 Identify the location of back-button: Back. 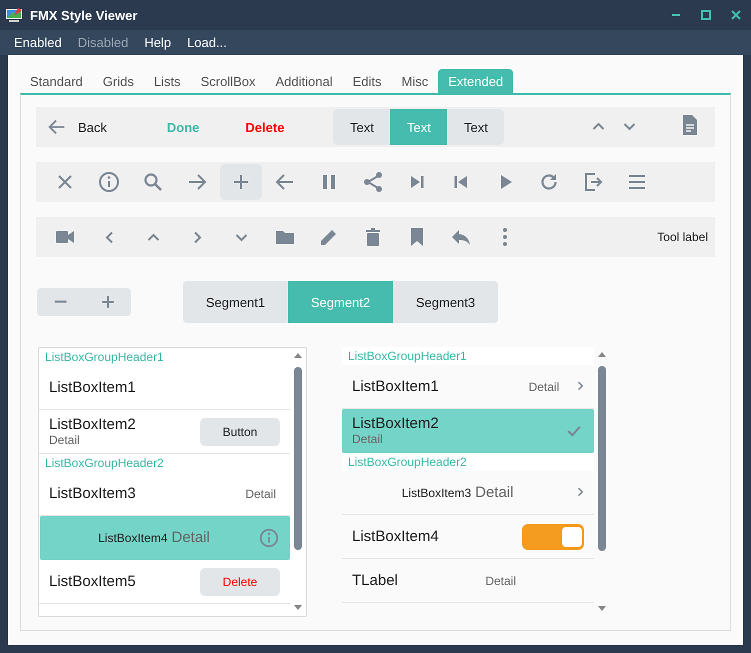
(76, 127).